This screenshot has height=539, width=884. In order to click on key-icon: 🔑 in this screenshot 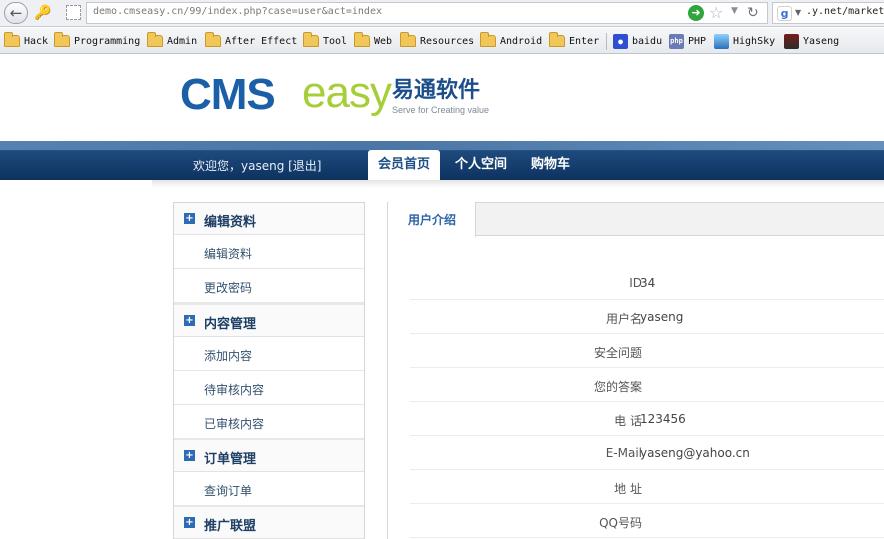, I will do `click(43, 13)`.